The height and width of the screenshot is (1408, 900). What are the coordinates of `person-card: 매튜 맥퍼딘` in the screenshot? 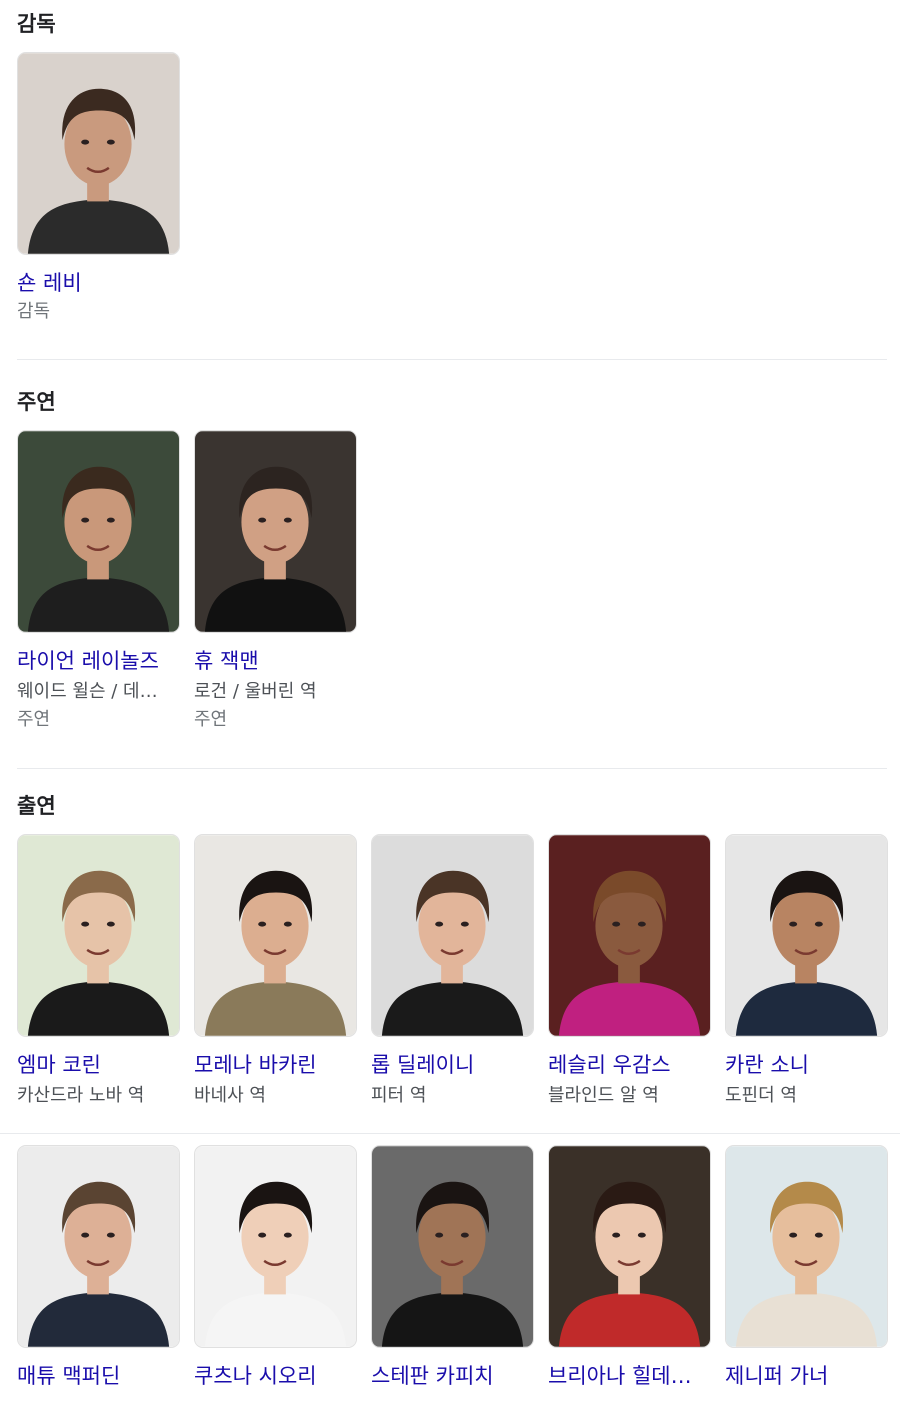 It's located at (98, 1267).